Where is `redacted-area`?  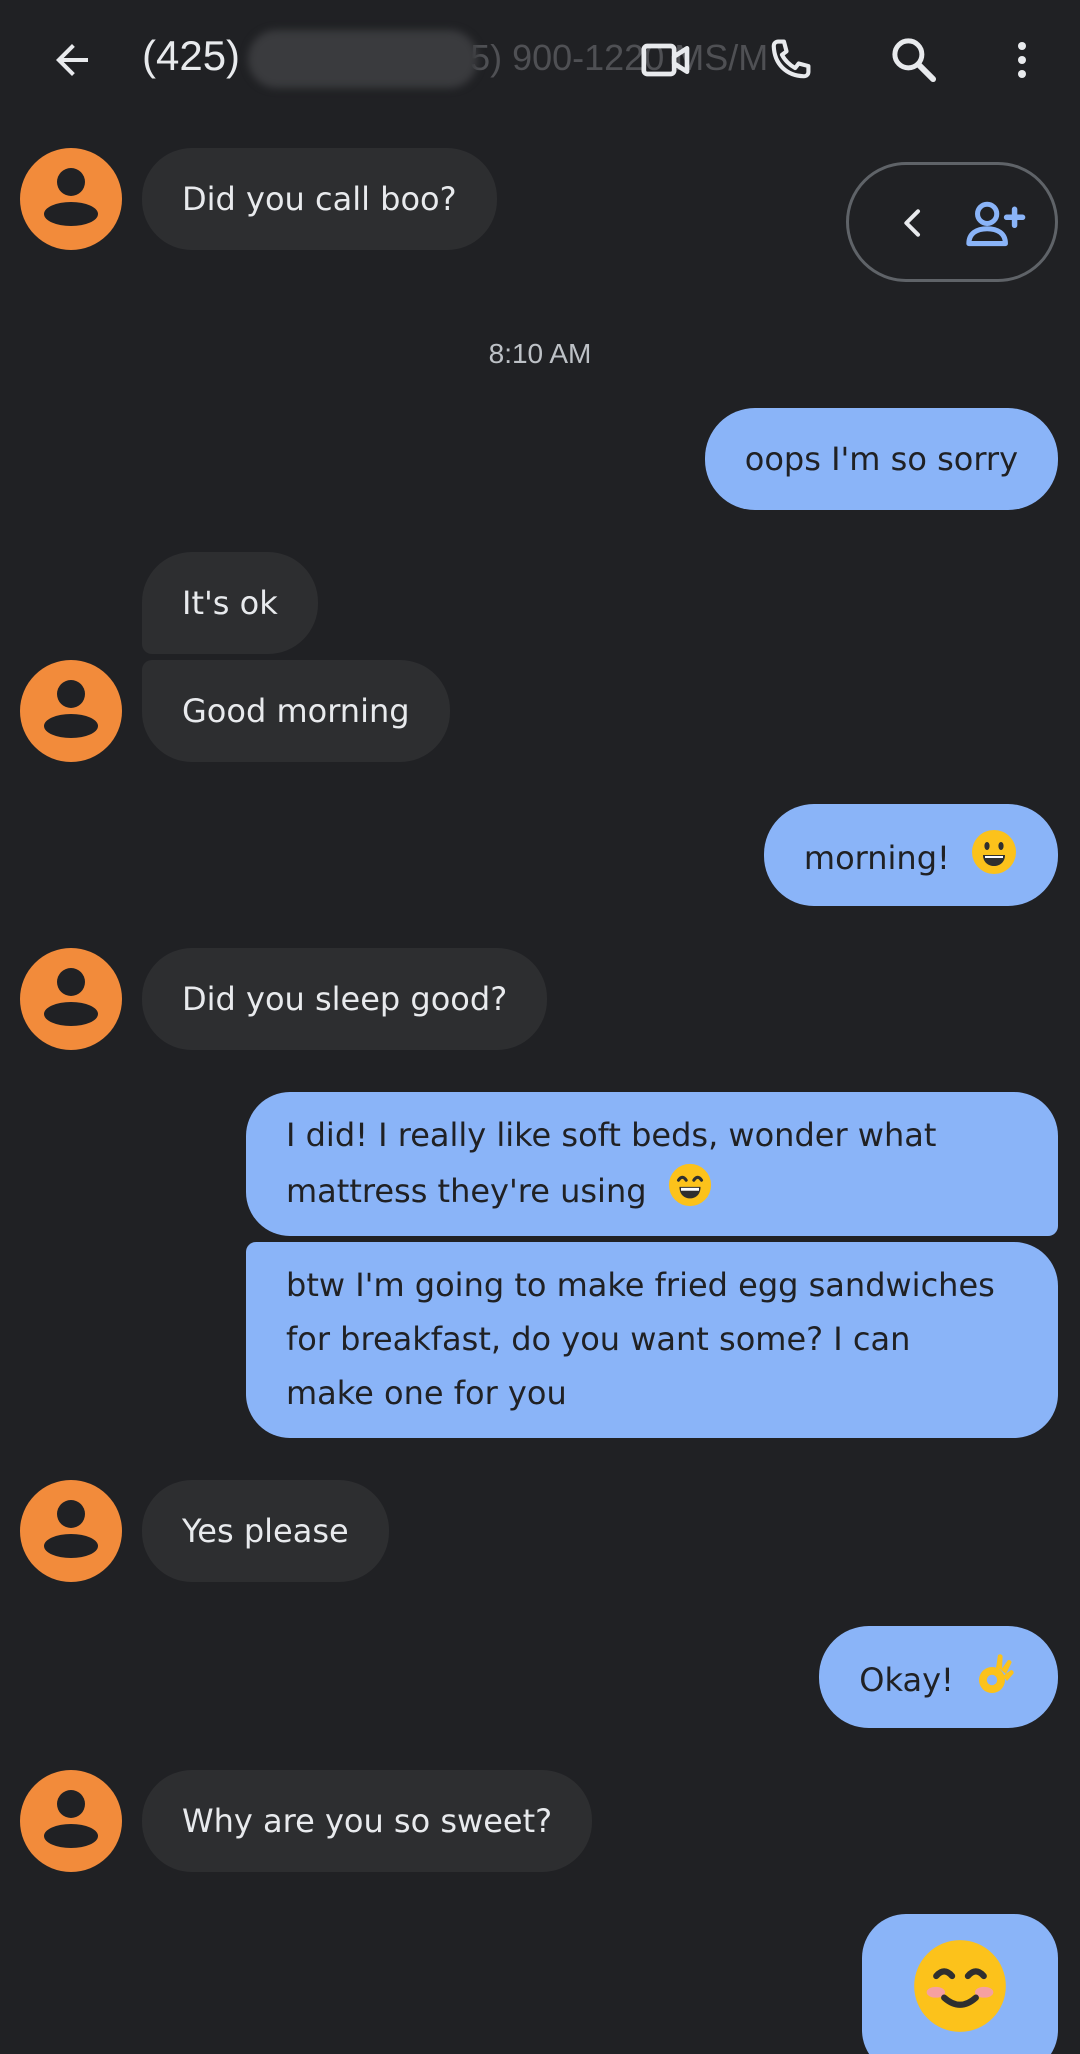 redacted-area is located at coordinates (363, 59).